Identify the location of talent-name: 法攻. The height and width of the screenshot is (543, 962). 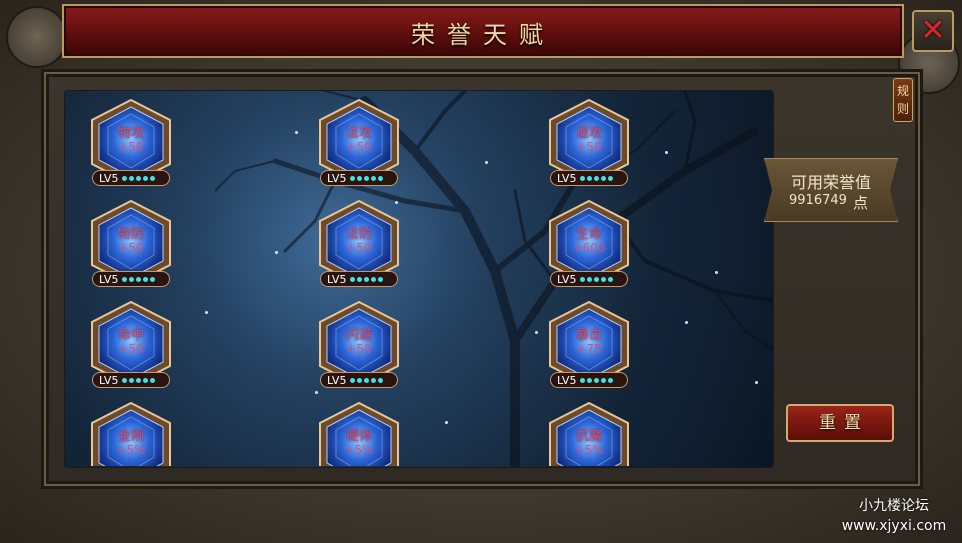
(358, 133).